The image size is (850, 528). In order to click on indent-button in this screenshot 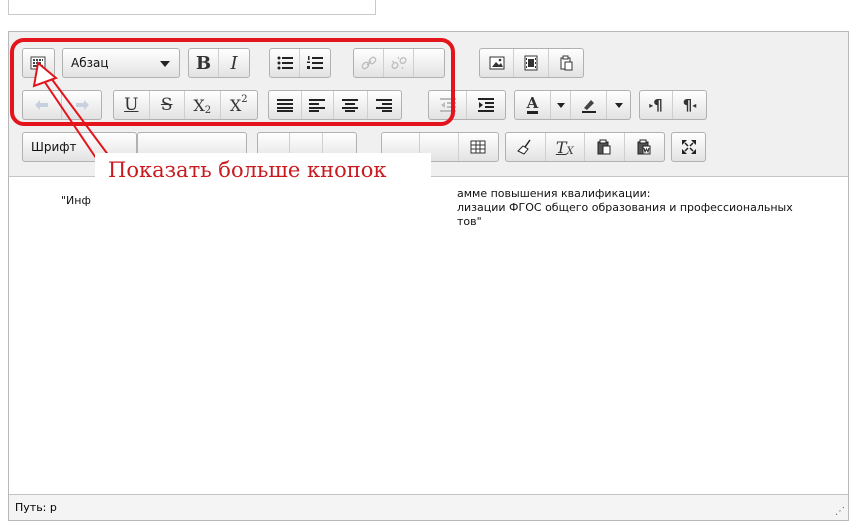, I will do `click(486, 105)`.